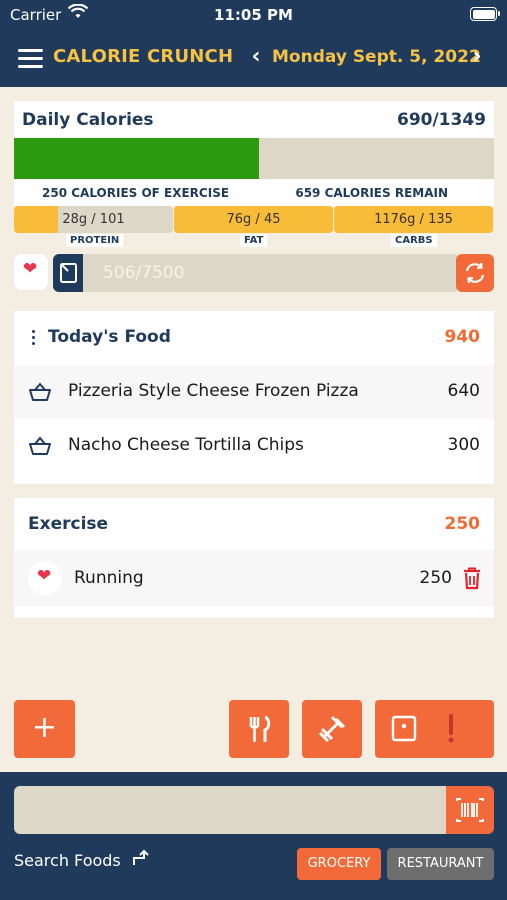 The image size is (507, 900). I want to click on add-exercise-button, so click(332, 729).